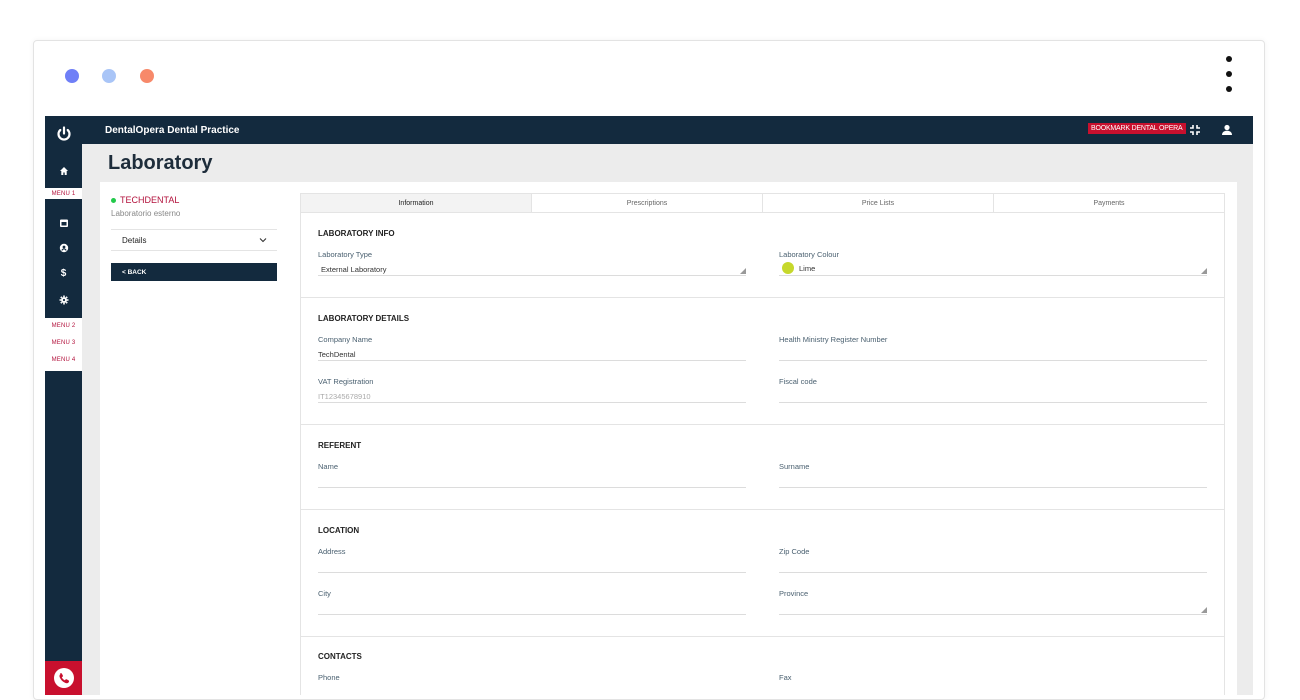 This screenshot has height=700, width=1300. What do you see at coordinates (160, 163) in the screenshot?
I see `page-title: Laboratory` at bounding box center [160, 163].